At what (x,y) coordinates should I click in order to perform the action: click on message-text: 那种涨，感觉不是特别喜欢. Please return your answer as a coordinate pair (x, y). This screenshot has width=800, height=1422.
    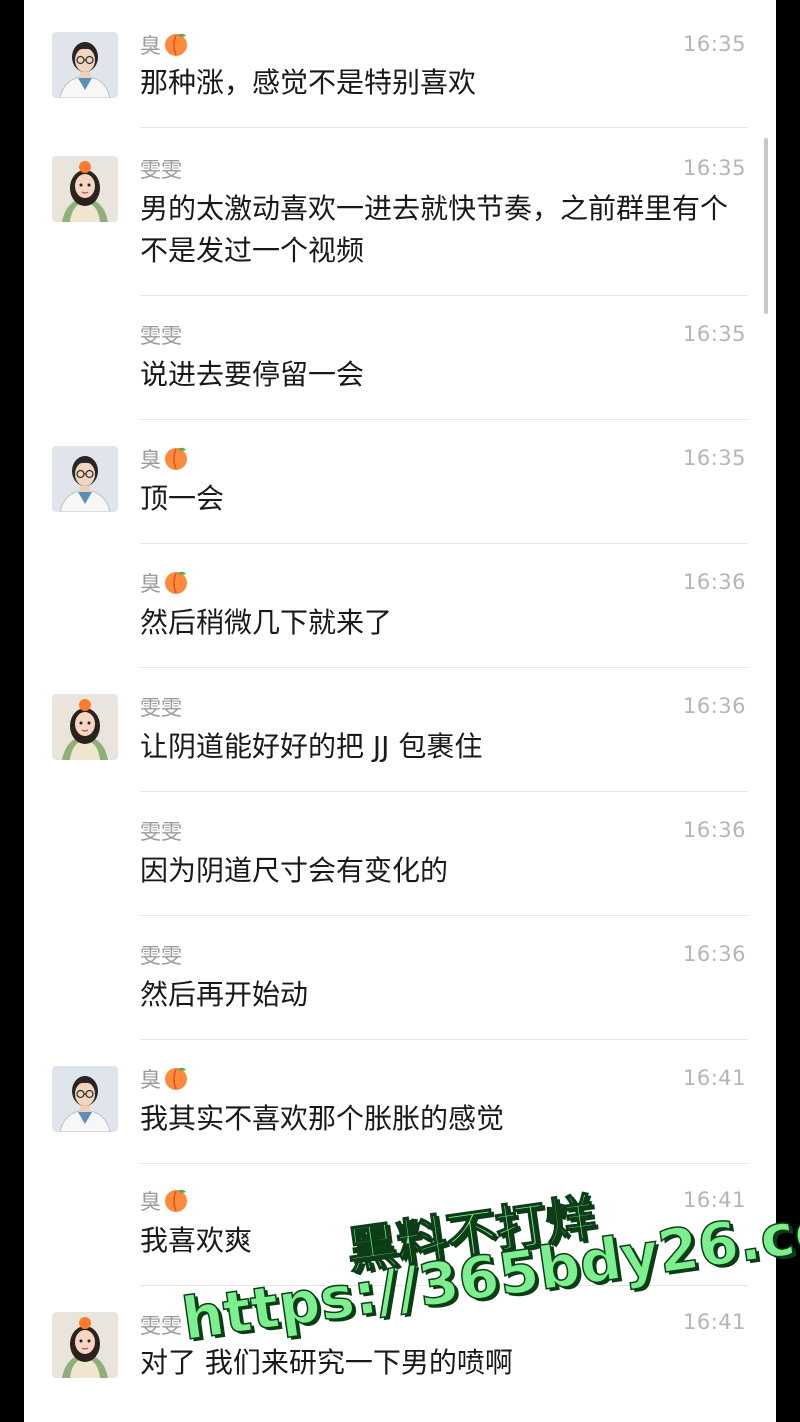
    Looking at the image, I should click on (440, 83).